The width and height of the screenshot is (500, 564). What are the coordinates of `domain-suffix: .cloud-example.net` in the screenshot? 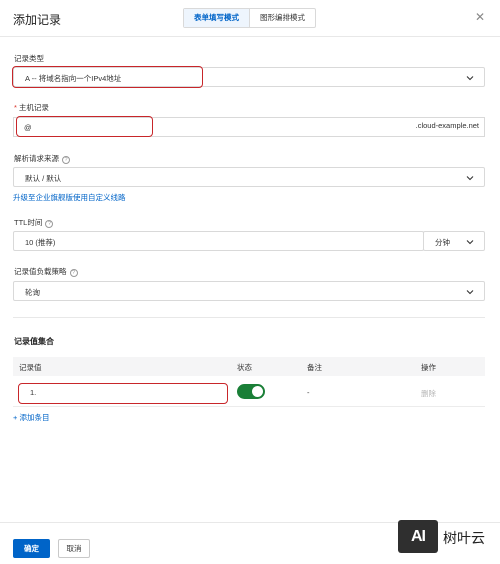 It's located at (447, 125).